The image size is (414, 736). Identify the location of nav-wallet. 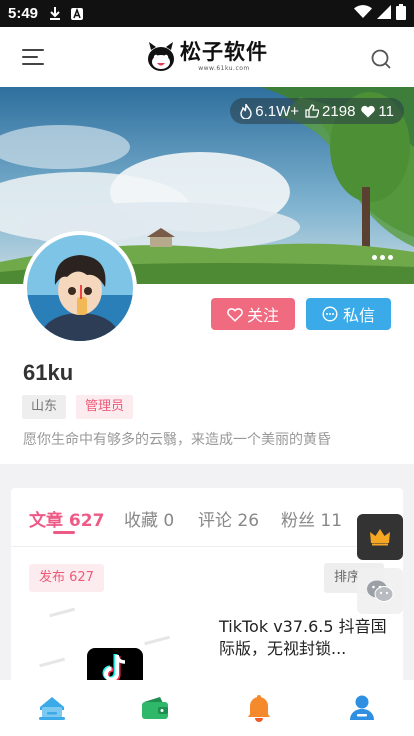
(155, 708).